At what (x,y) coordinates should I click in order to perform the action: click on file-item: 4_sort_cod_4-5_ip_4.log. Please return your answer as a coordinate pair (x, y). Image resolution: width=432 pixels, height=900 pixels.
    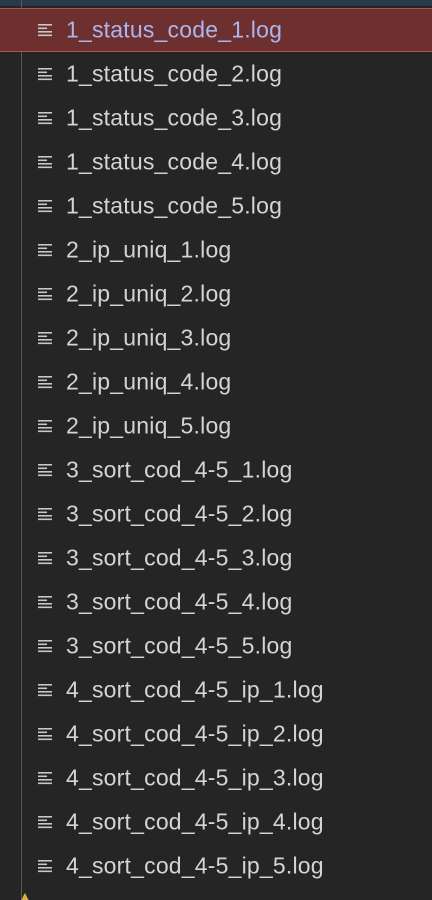
    Looking at the image, I should click on (216, 822).